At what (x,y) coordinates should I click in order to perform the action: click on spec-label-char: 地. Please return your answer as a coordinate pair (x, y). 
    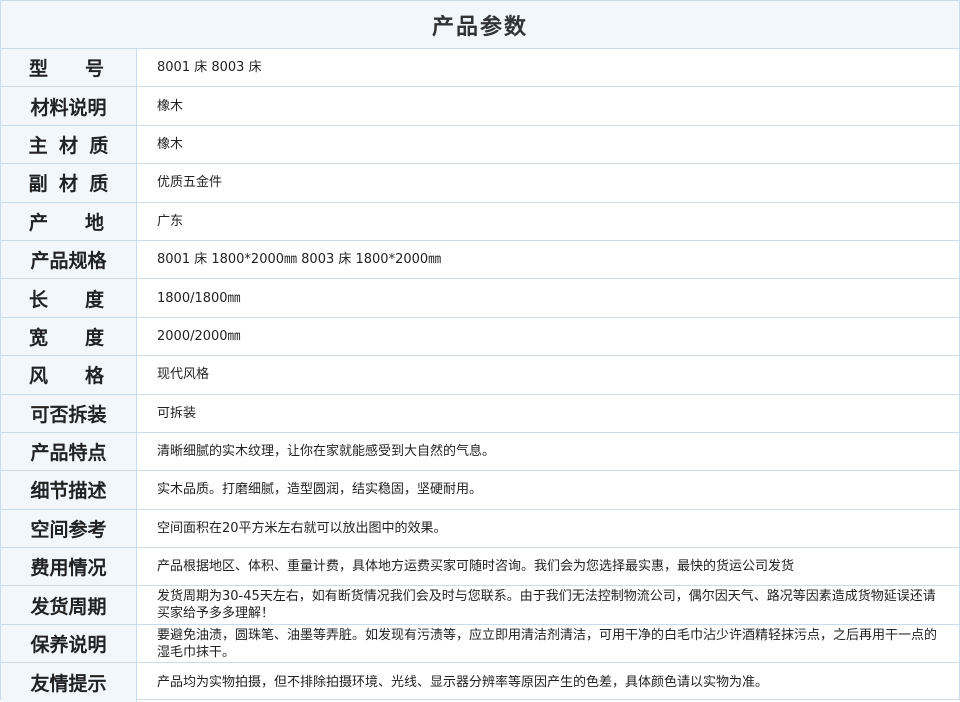
    Looking at the image, I should click on (94, 222).